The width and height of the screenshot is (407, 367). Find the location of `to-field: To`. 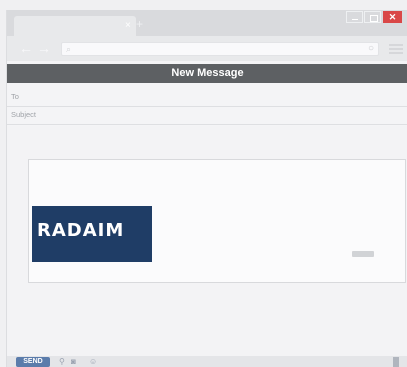

to-field: To is located at coordinates (207, 98).